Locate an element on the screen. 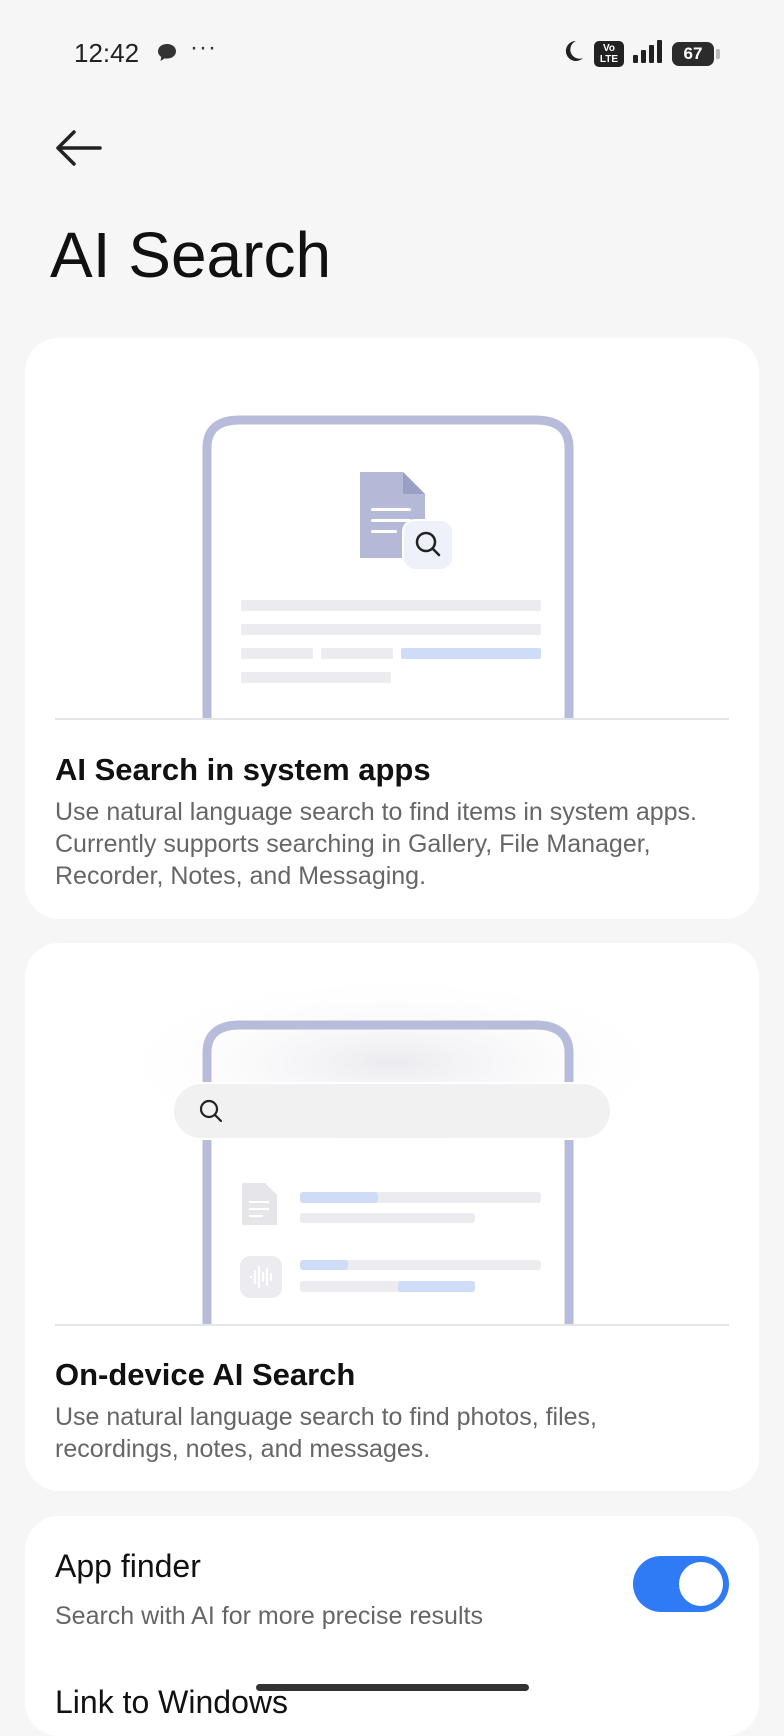  status-icons: Vo LTE 67 is located at coordinates (640, 53).